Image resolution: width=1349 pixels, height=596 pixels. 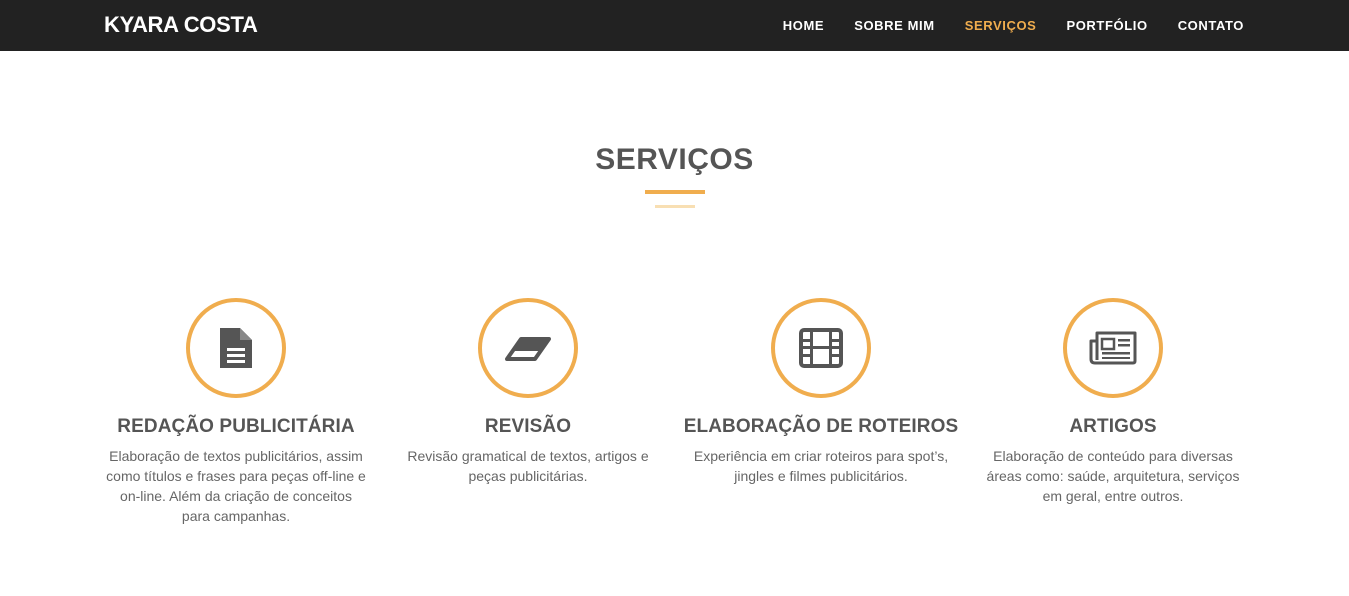 I want to click on eraser-icon, so click(x=528, y=349).